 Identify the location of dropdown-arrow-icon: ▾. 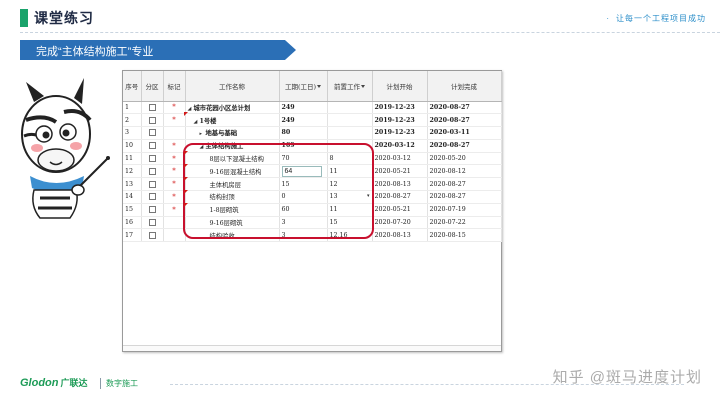
(368, 196).